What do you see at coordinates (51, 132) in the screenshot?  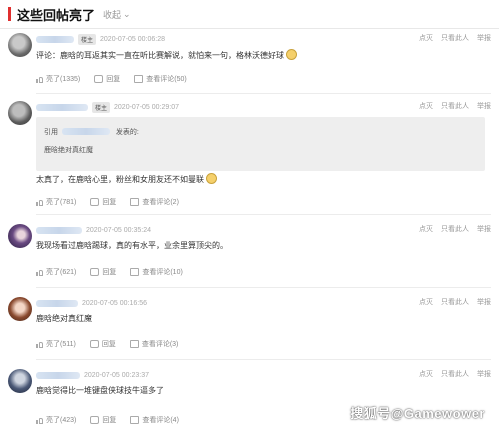 I see `quote-prefix: 引用` at bounding box center [51, 132].